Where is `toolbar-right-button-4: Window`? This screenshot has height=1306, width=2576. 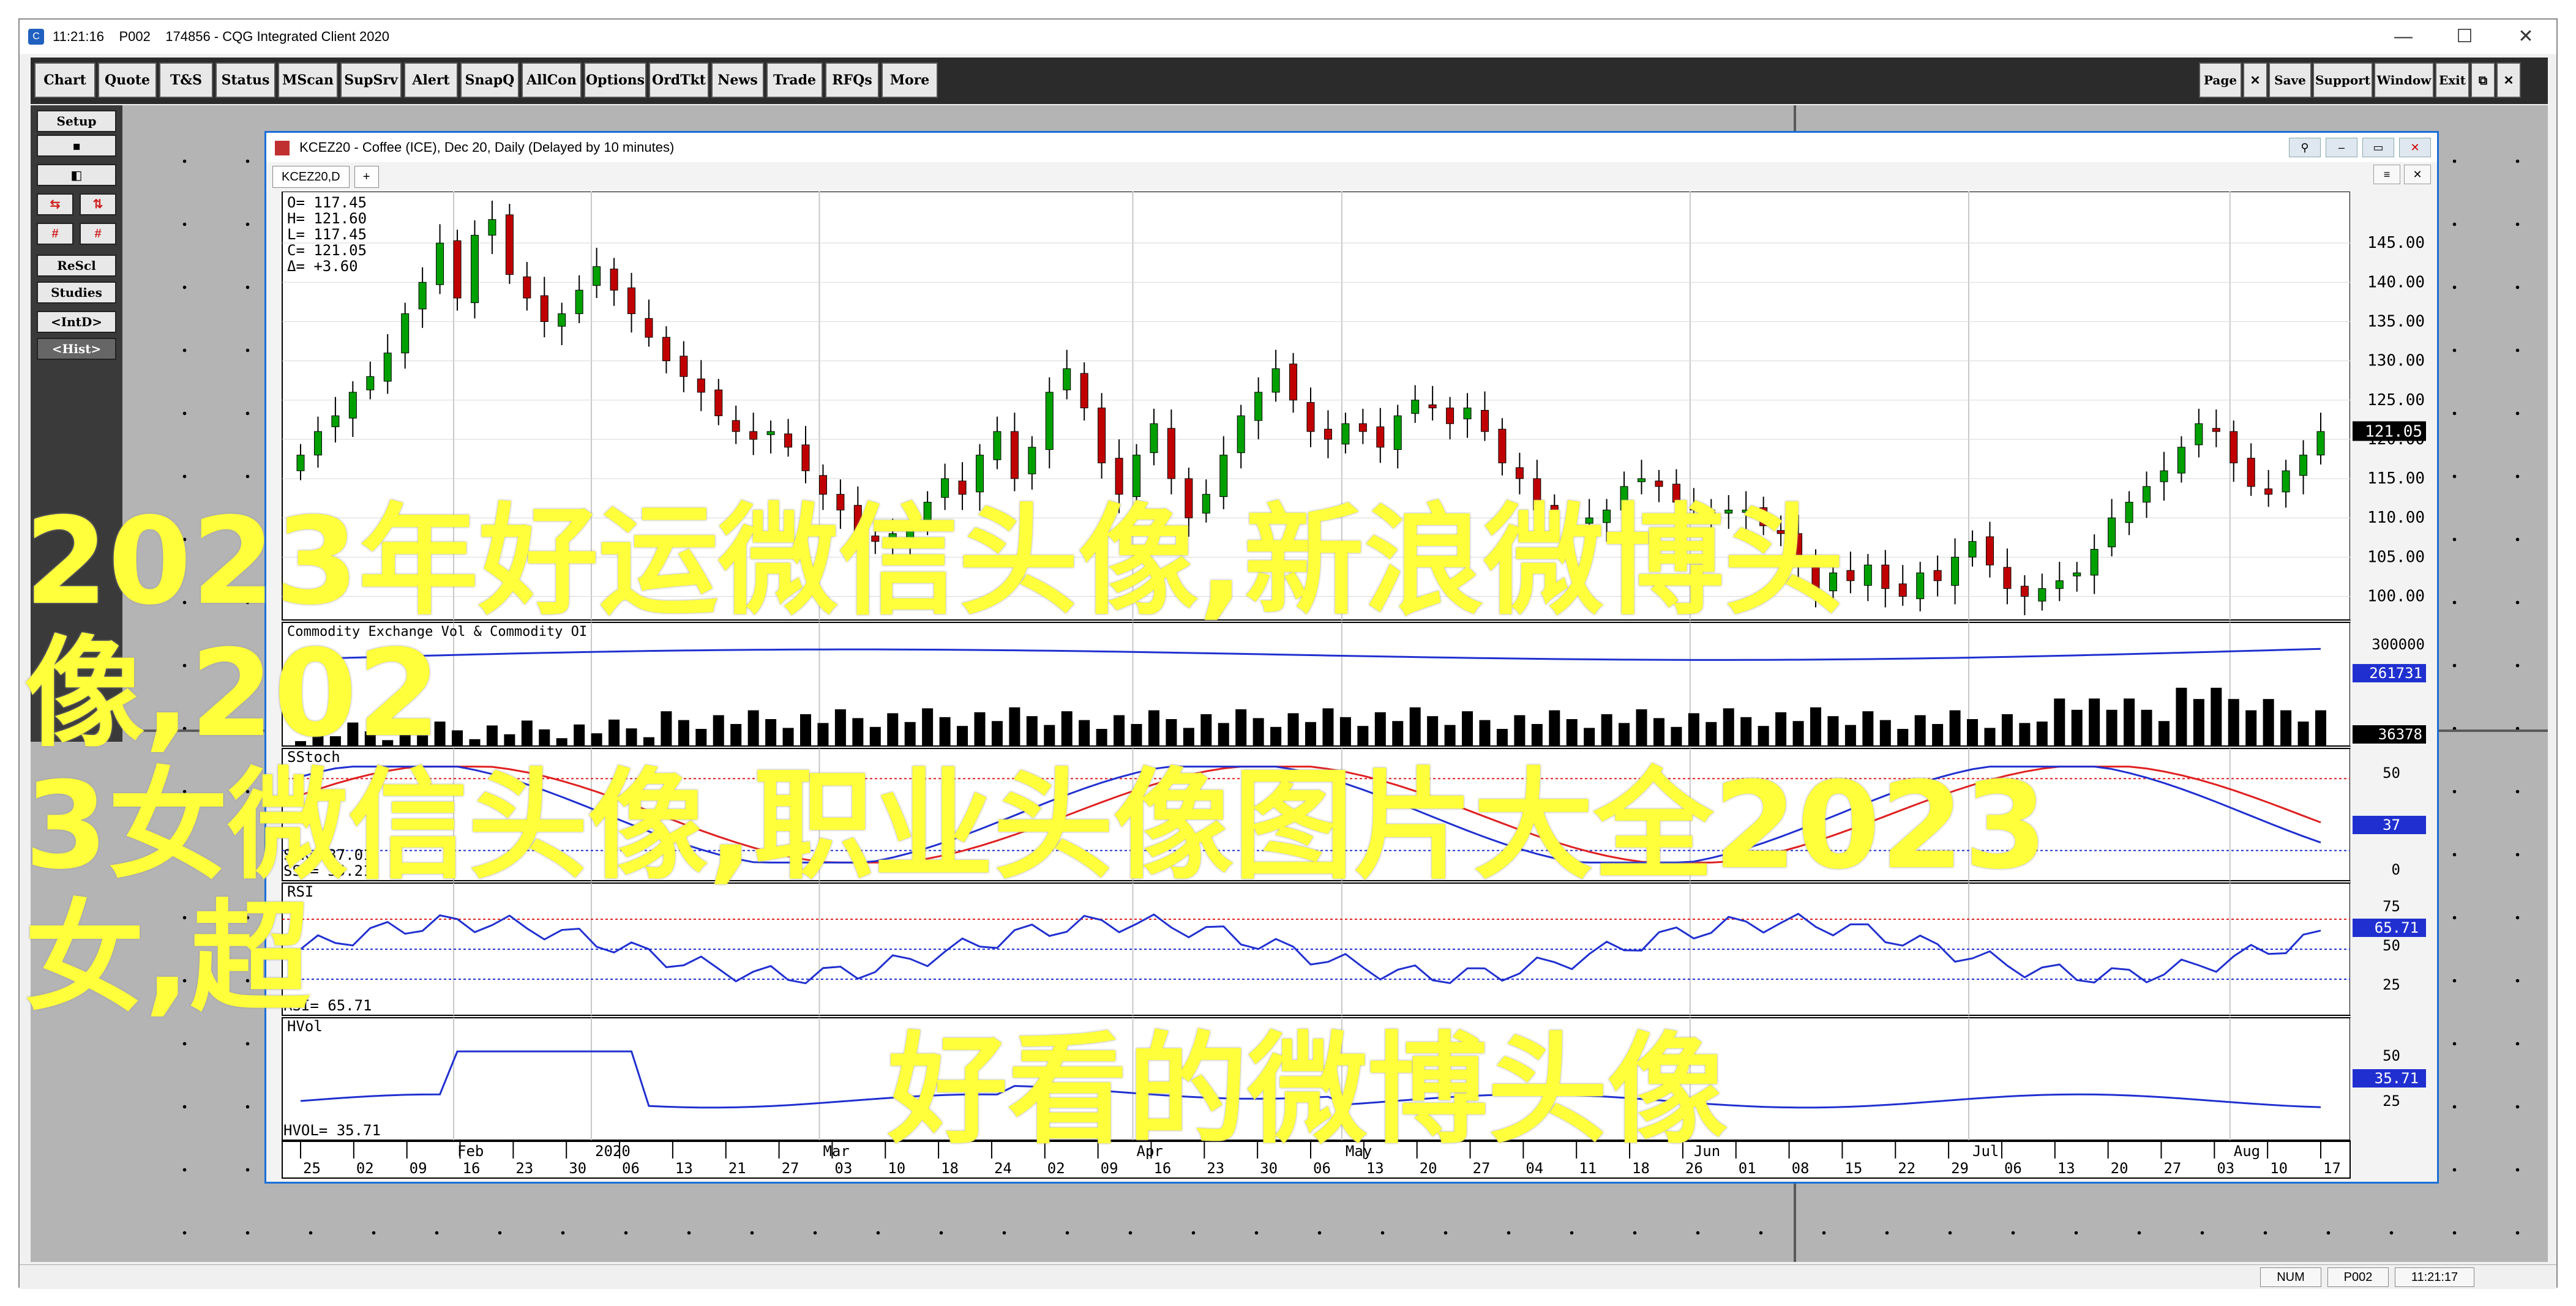 toolbar-right-button-4: Window is located at coordinates (2404, 80).